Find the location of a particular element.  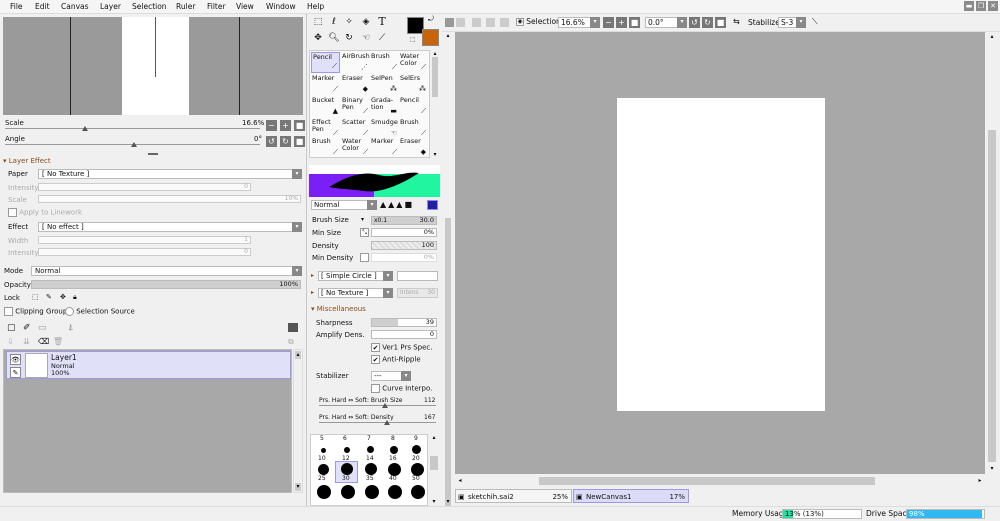

brush-eraser: Eraser ◆ is located at coordinates (355, 84).